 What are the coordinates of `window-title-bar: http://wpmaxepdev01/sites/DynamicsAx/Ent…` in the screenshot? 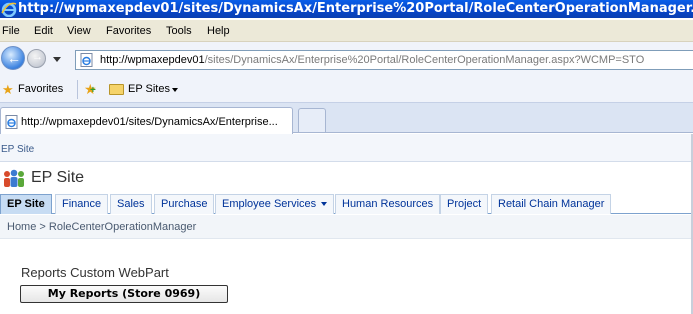 It's located at (346, 9).